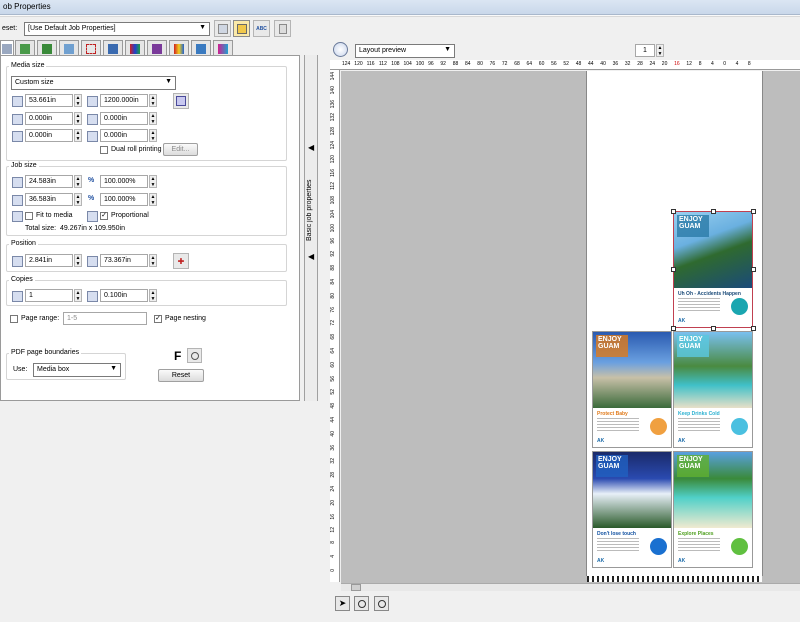  What do you see at coordinates (181, 101) in the screenshot?
I see `rotate-media-button` at bounding box center [181, 101].